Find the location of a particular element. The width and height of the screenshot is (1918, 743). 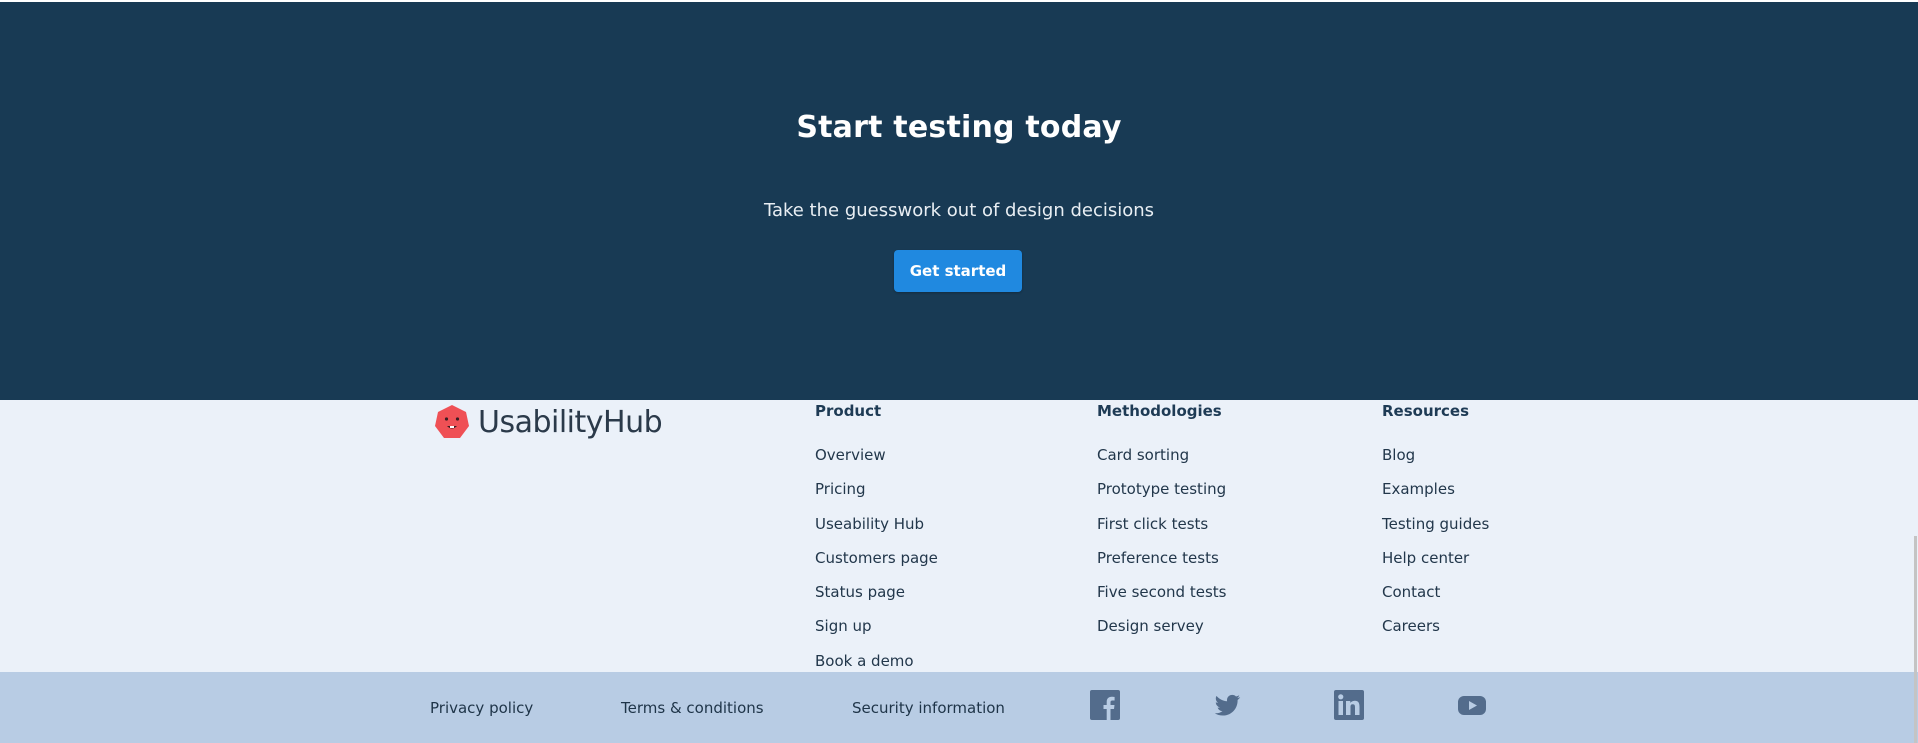

column-heading: Product is located at coordinates (848, 411).